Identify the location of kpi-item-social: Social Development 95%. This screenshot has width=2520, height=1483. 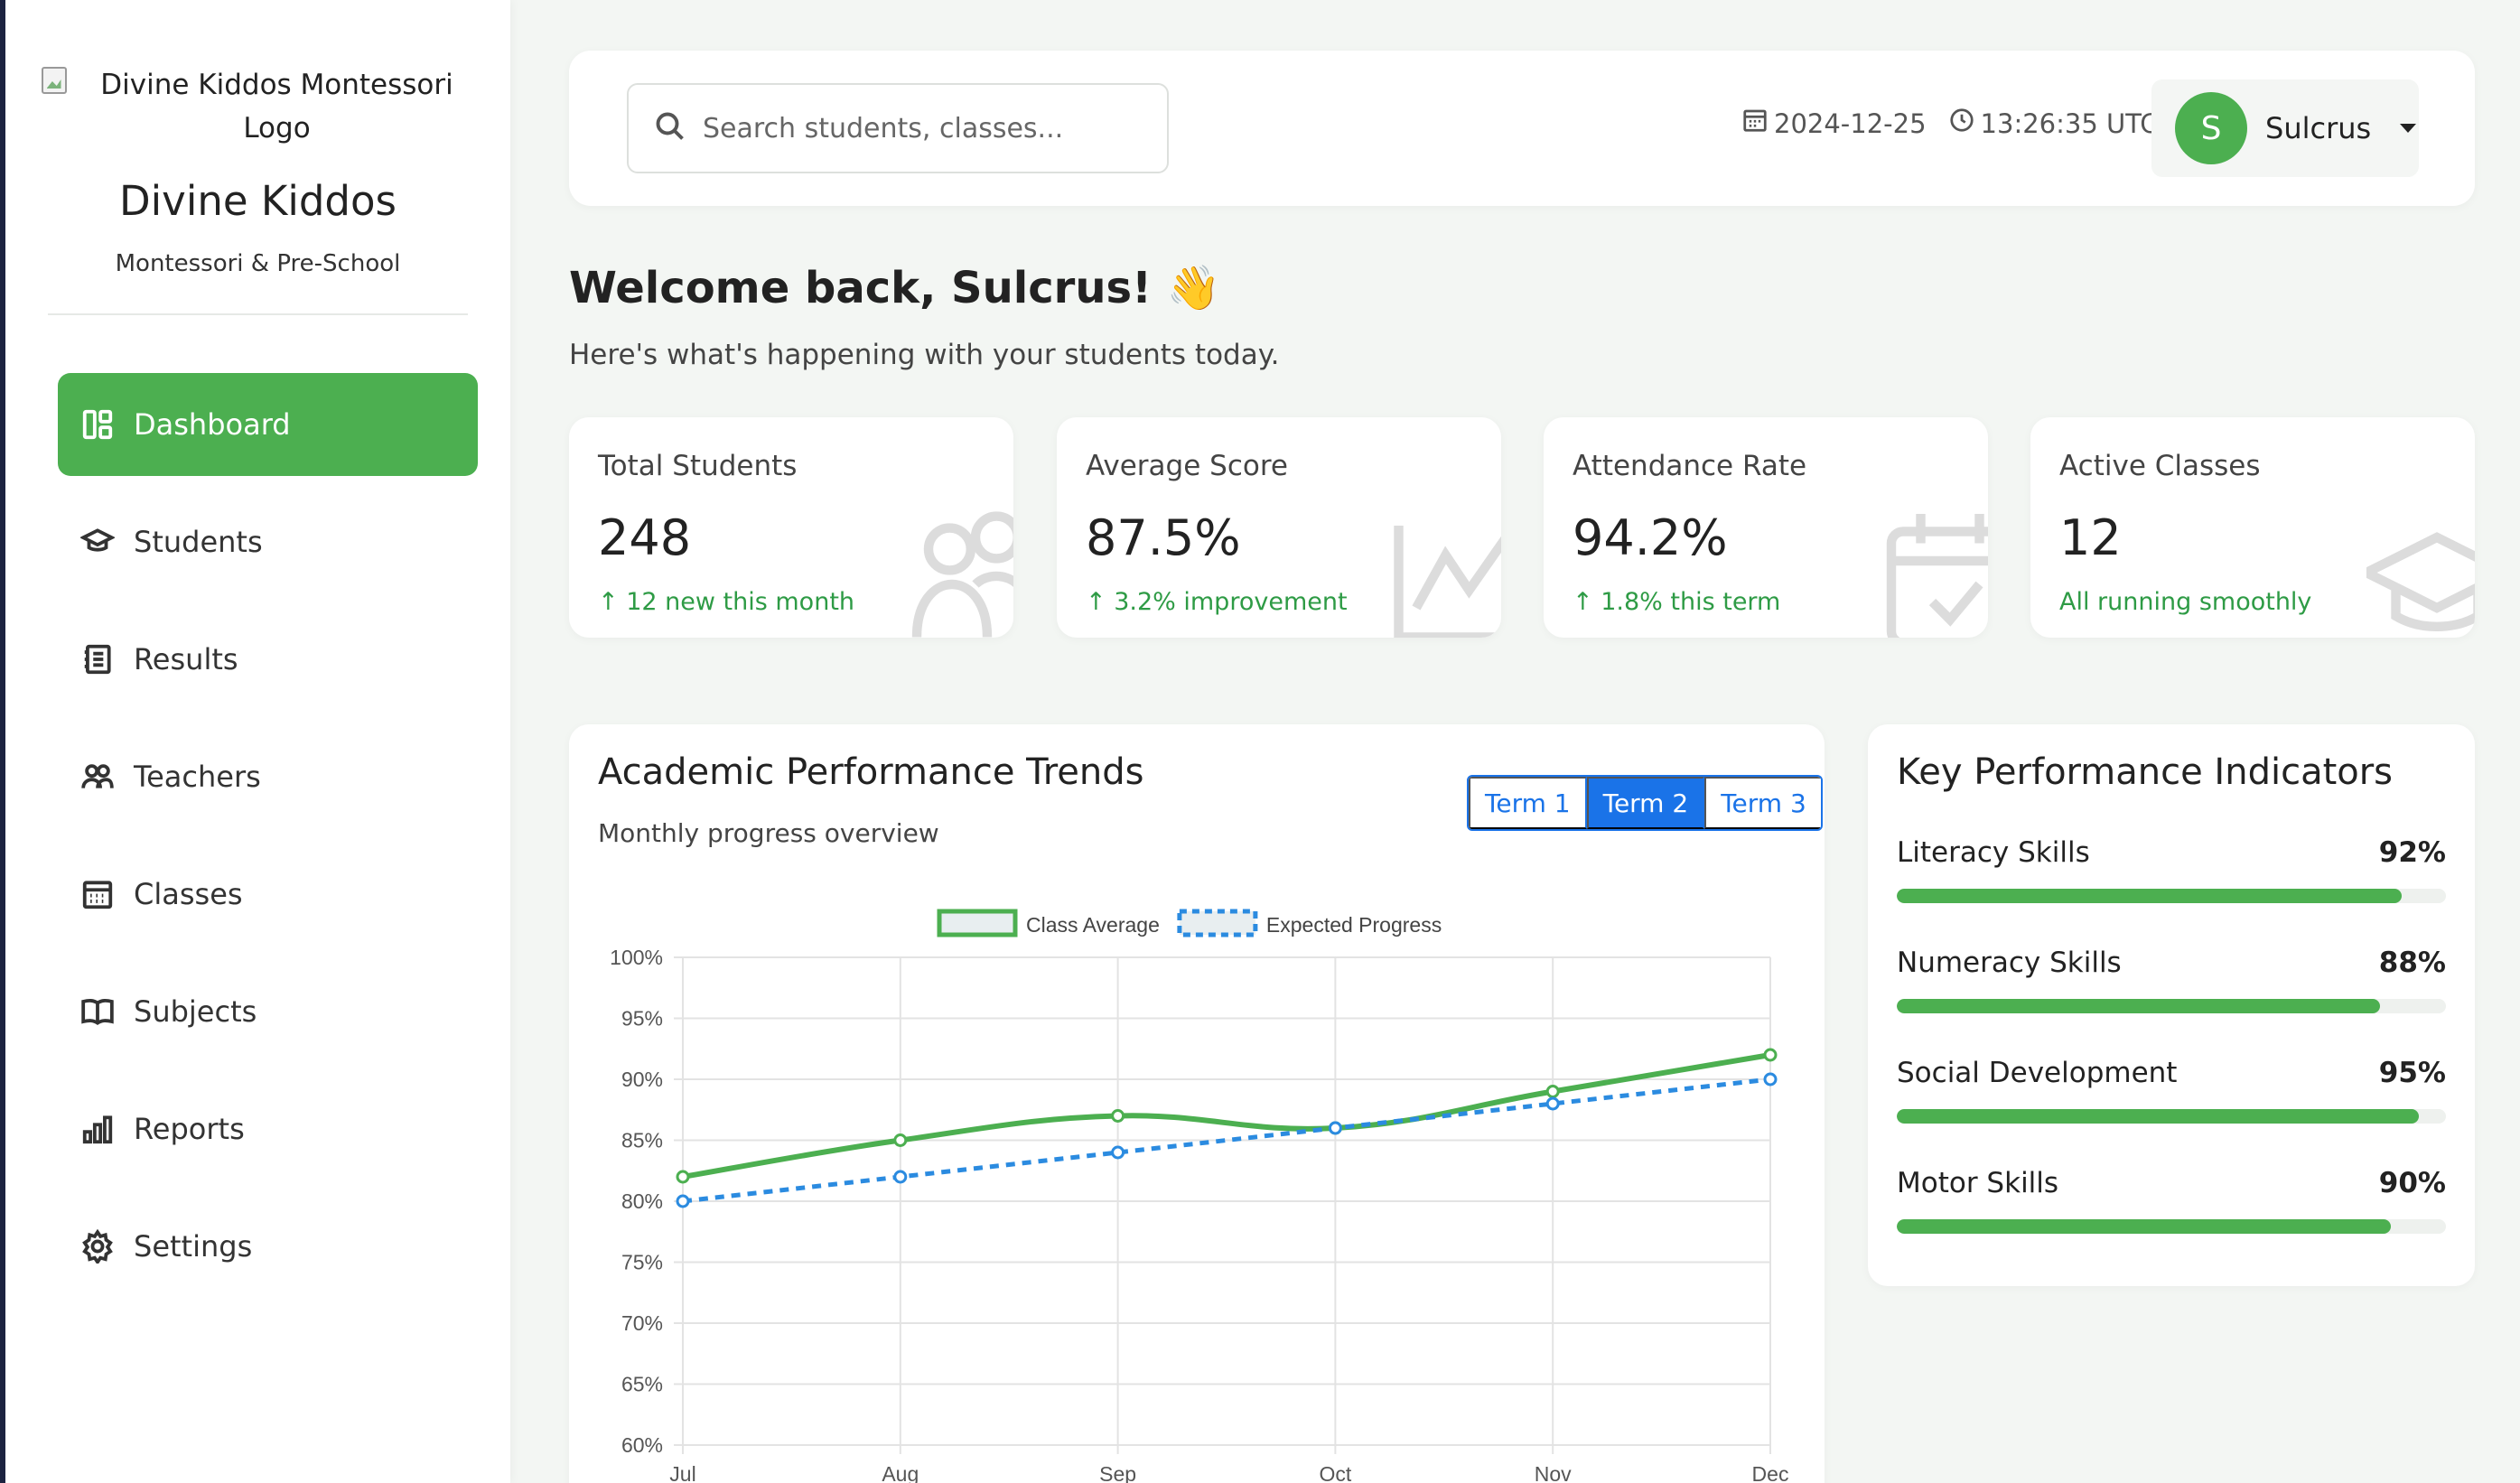
(2171, 1090).